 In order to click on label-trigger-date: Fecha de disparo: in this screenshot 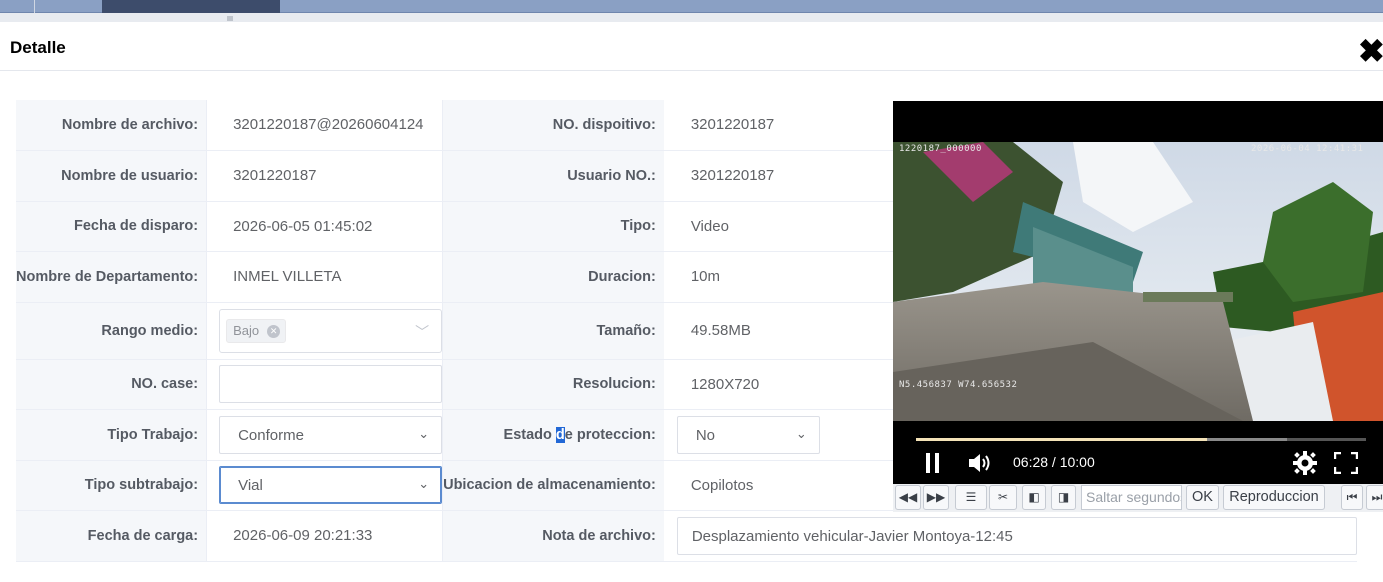, I will do `click(112, 226)`.